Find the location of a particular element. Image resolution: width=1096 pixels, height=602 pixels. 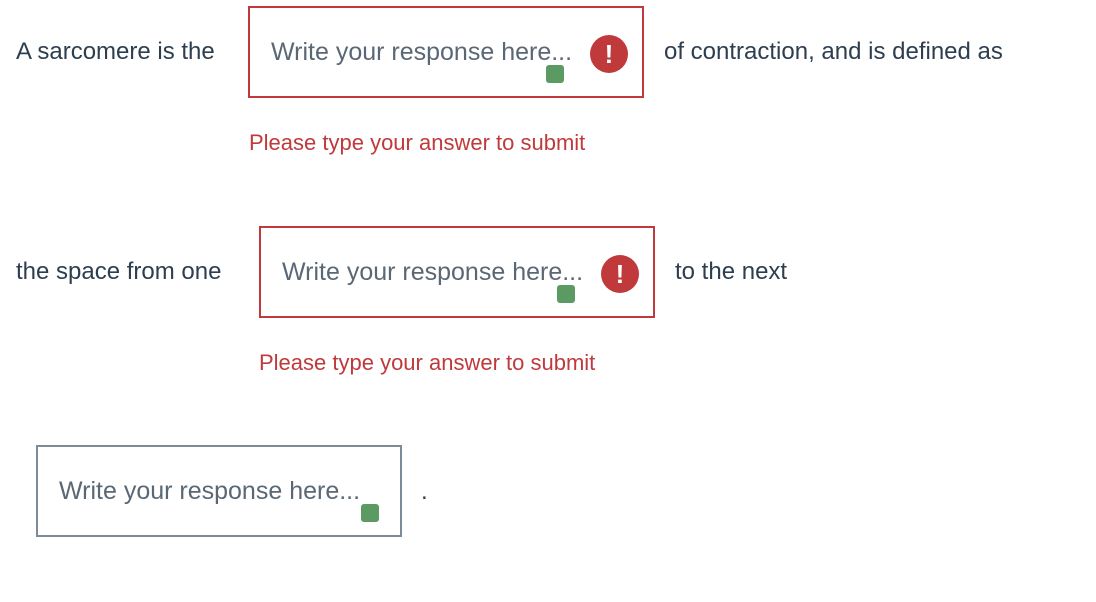

sentence-text-2: of contraction, and is defined as is located at coordinates (833, 51).